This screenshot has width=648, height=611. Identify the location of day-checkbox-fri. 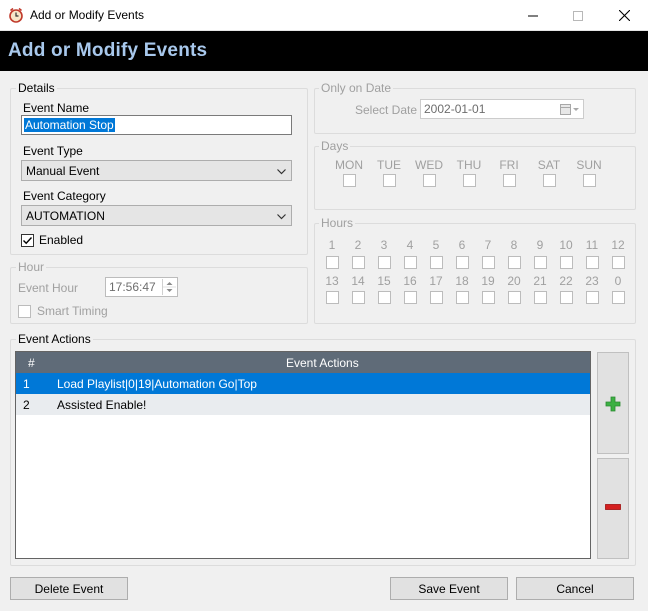
(509, 180).